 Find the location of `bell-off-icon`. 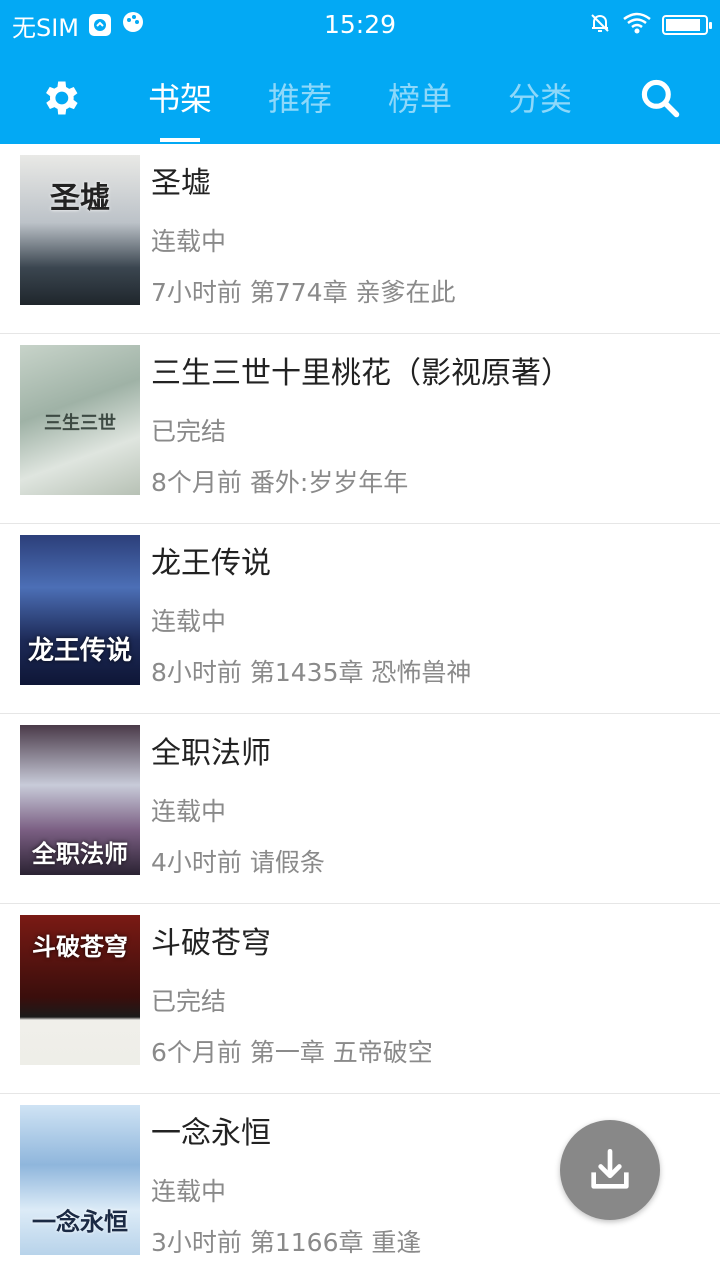

bell-off-icon is located at coordinates (600, 25).